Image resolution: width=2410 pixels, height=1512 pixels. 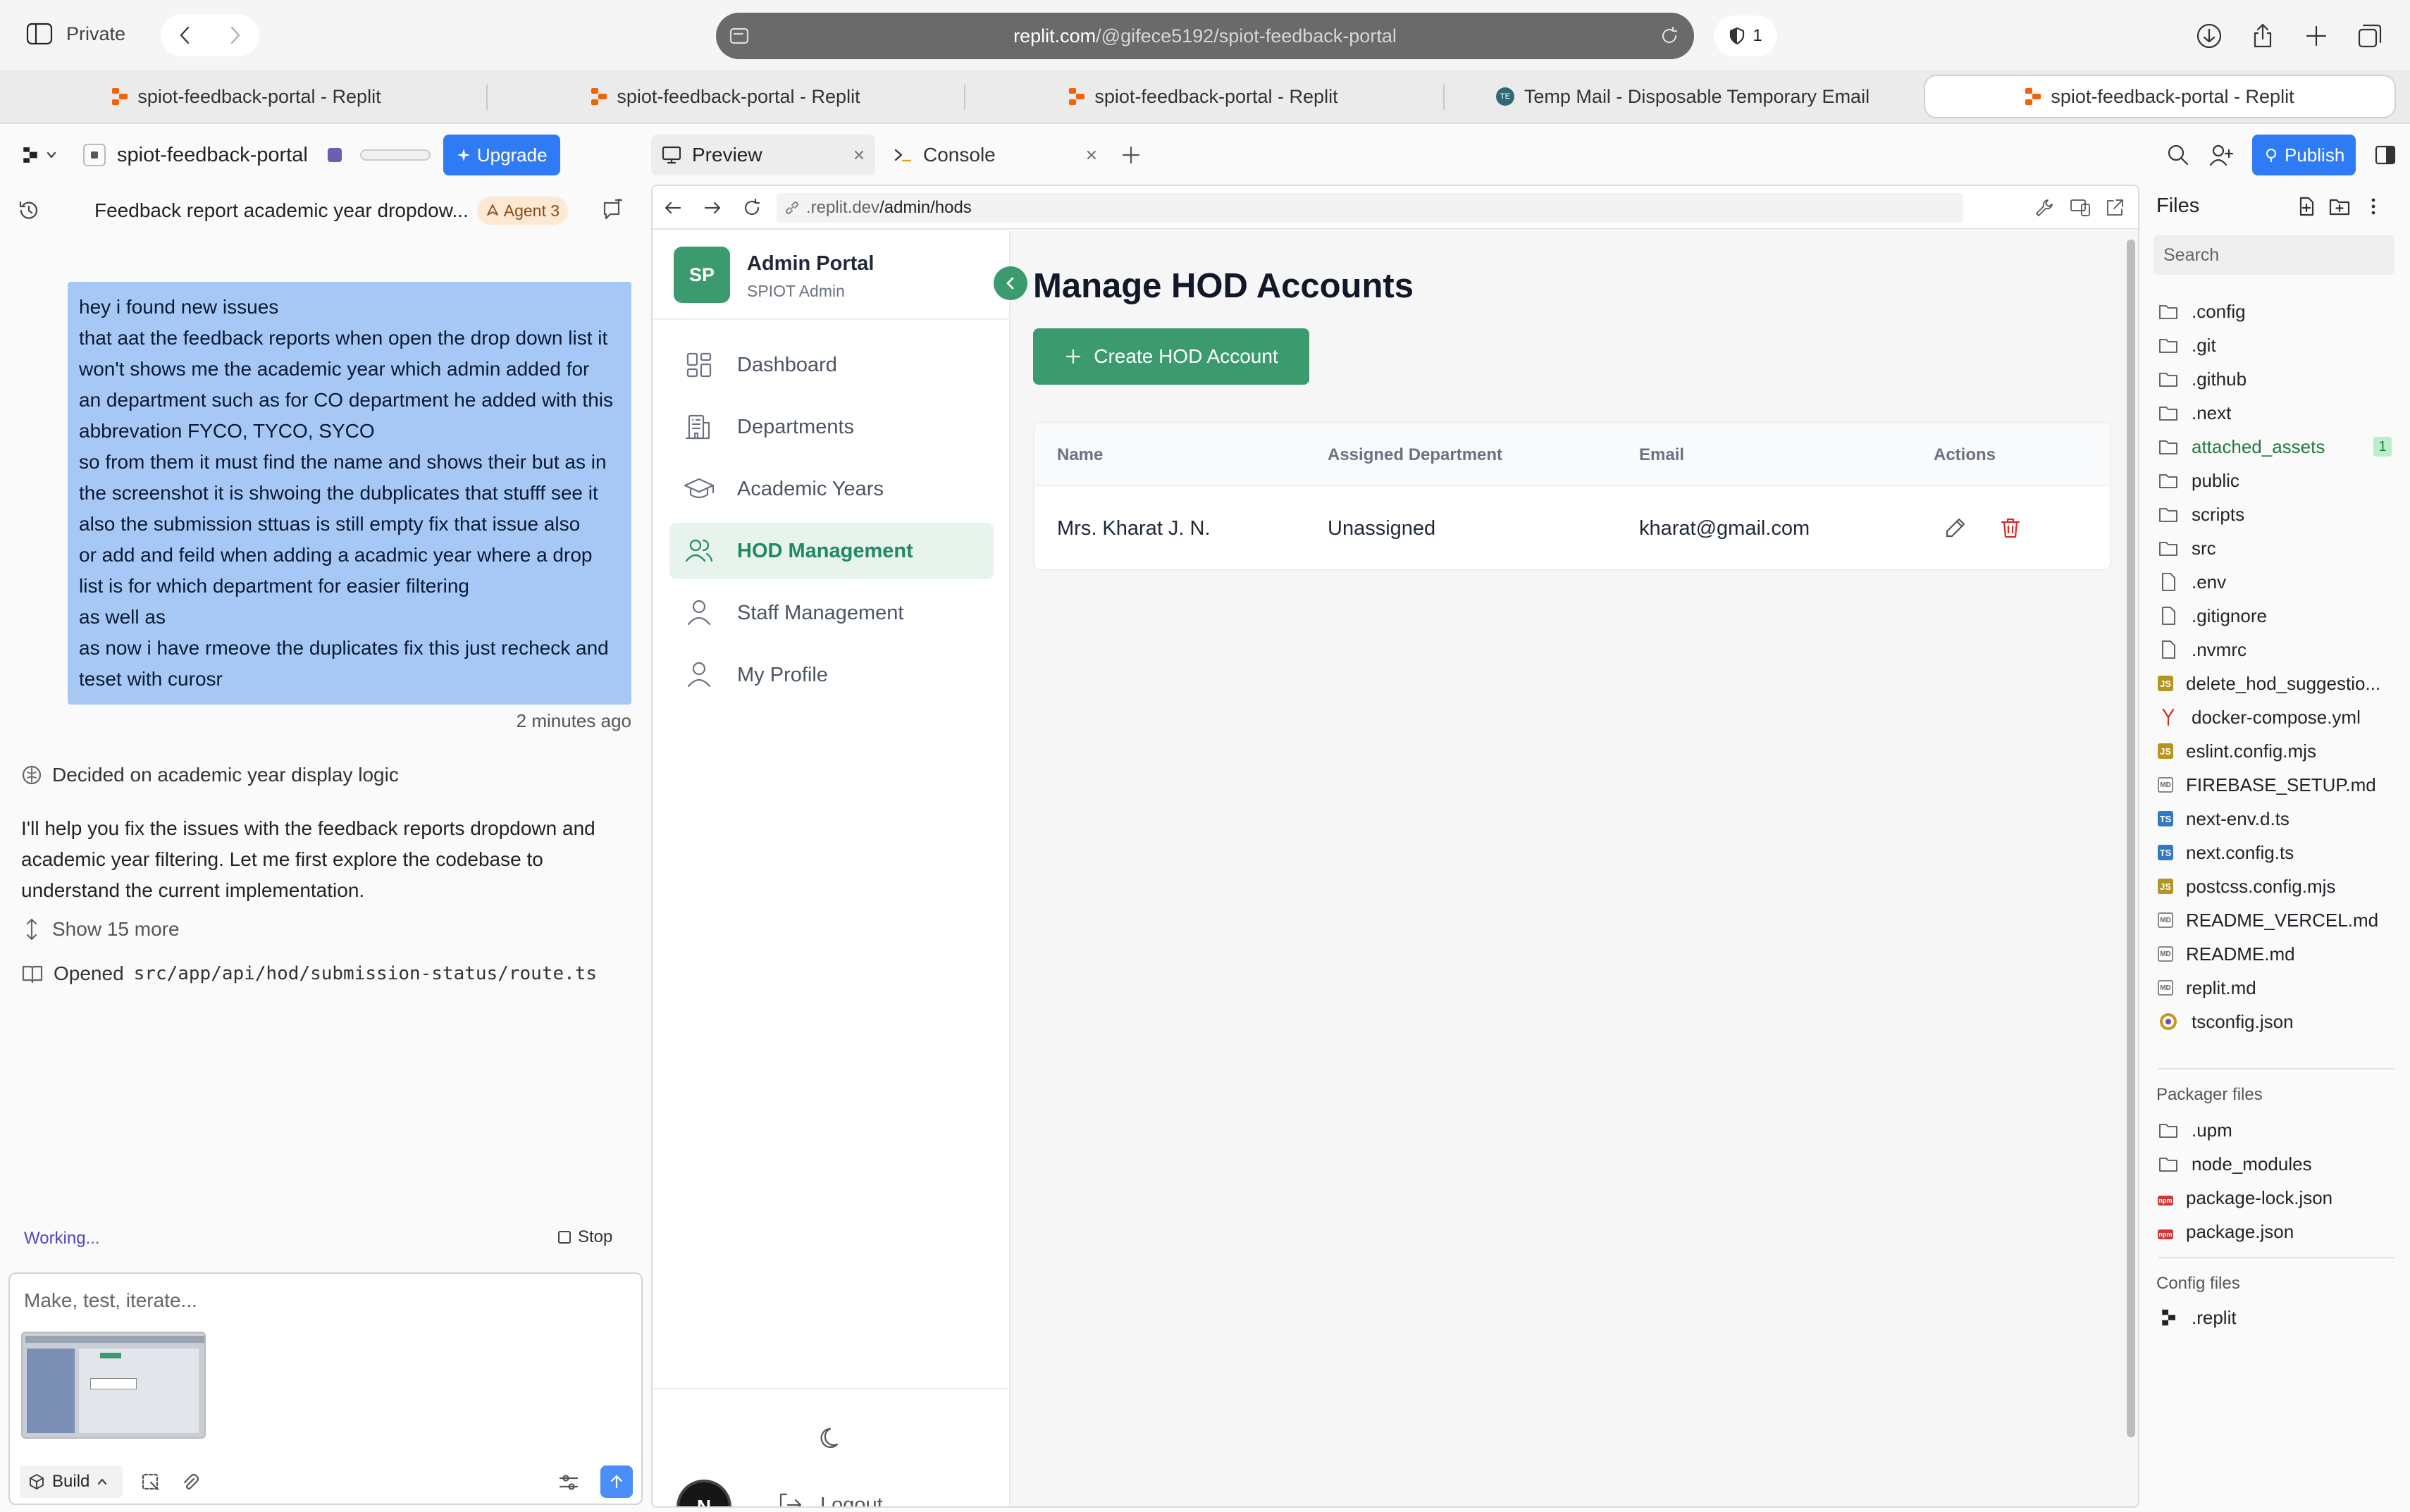 I want to click on wrench-icon, so click(x=2045, y=207).